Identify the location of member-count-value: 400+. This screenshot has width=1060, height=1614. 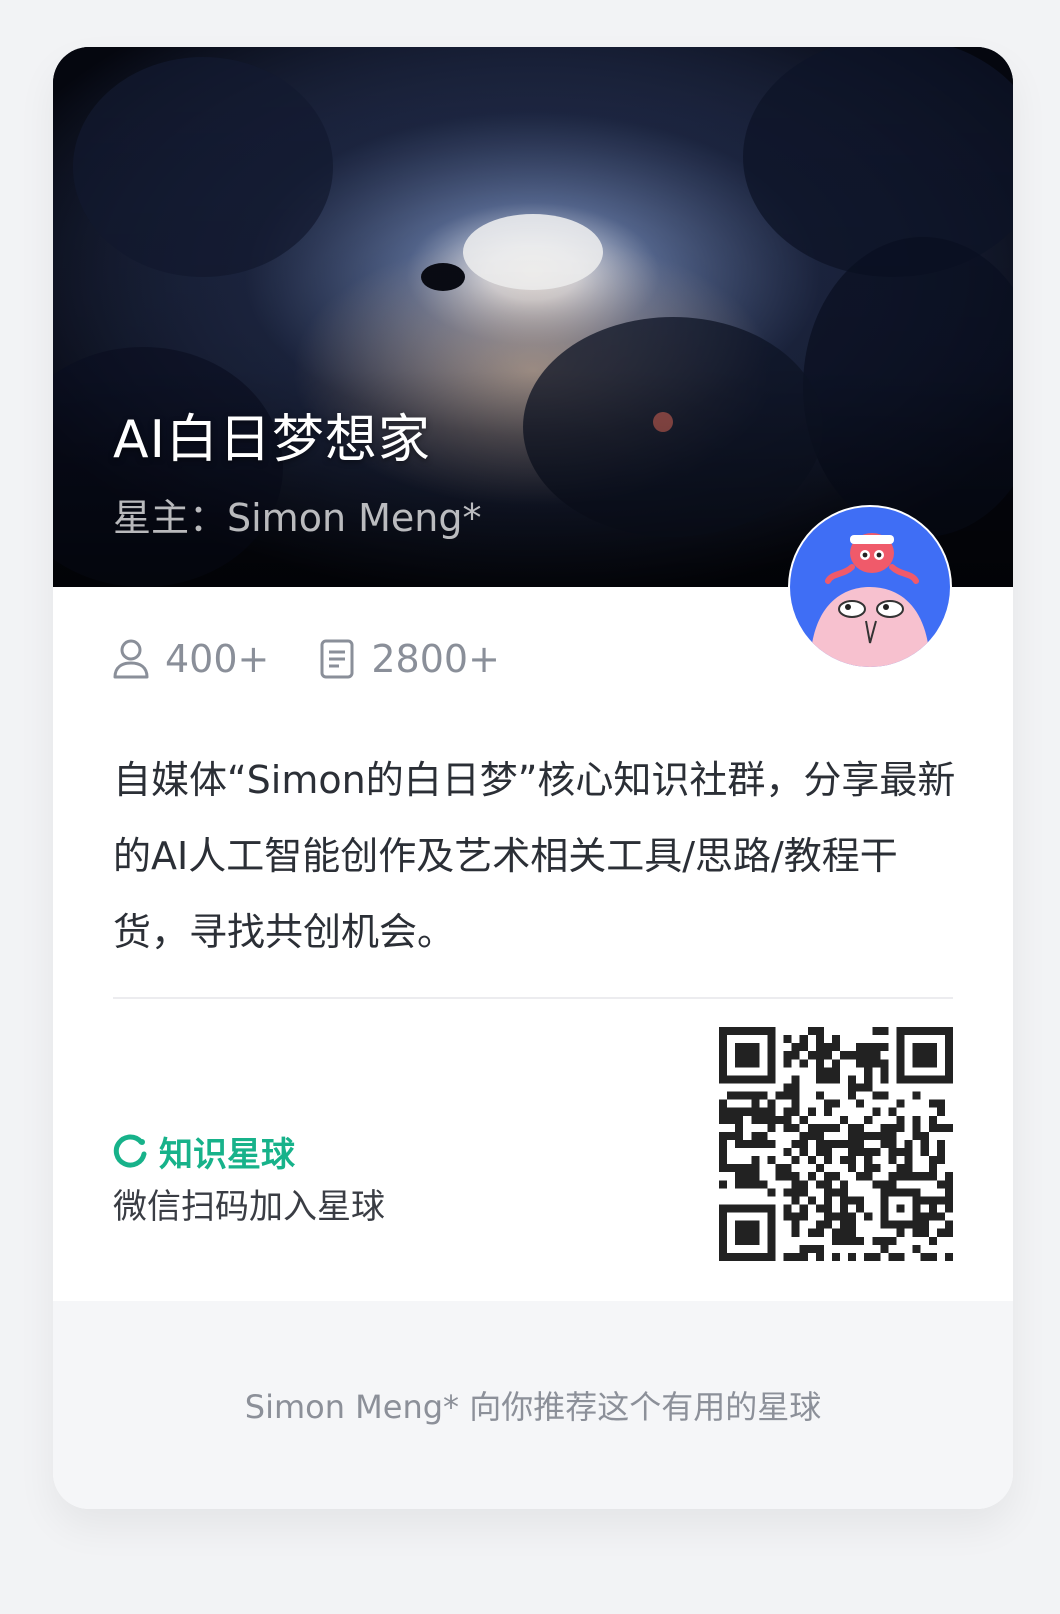
(217, 659).